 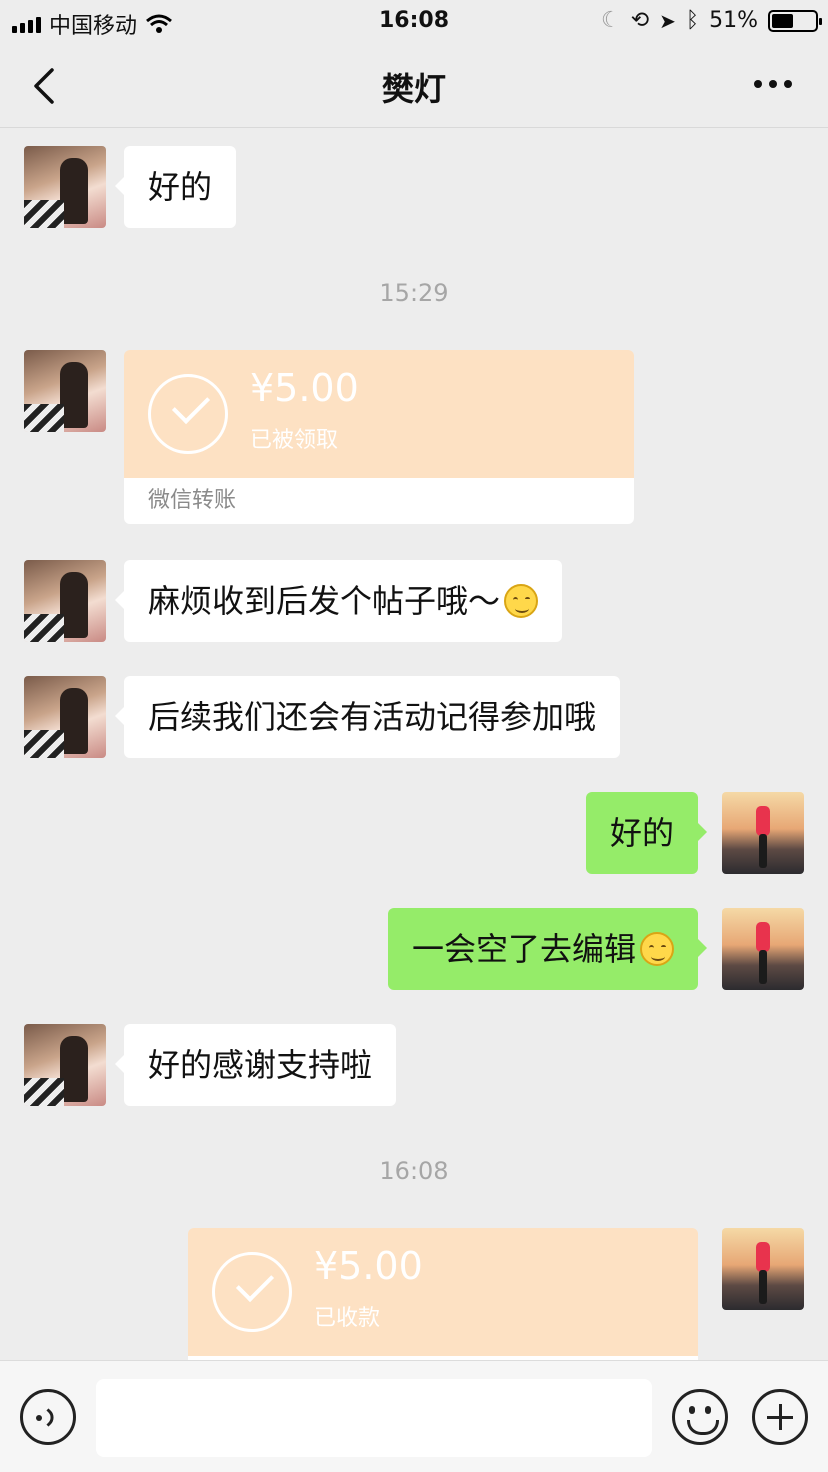 I want to click on battery-icon, so click(x=795, y=20).